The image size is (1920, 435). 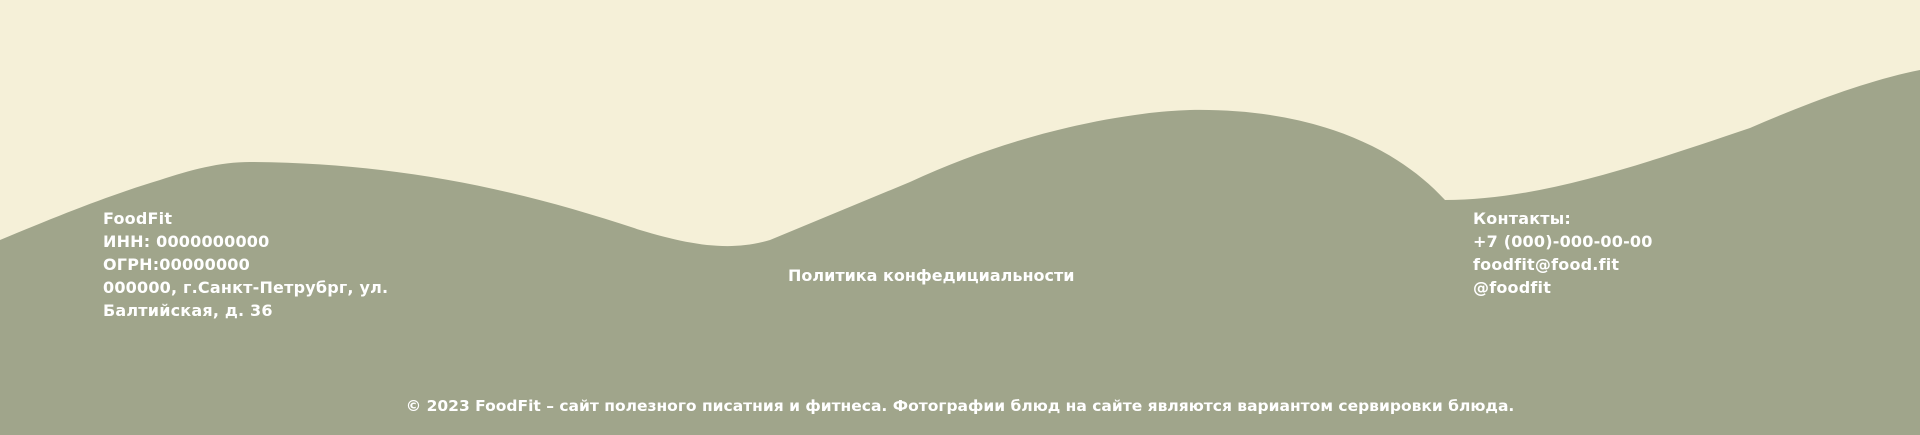 I want to click on company-inn: ИНН: 0000000000, so click(x=186, y=241).